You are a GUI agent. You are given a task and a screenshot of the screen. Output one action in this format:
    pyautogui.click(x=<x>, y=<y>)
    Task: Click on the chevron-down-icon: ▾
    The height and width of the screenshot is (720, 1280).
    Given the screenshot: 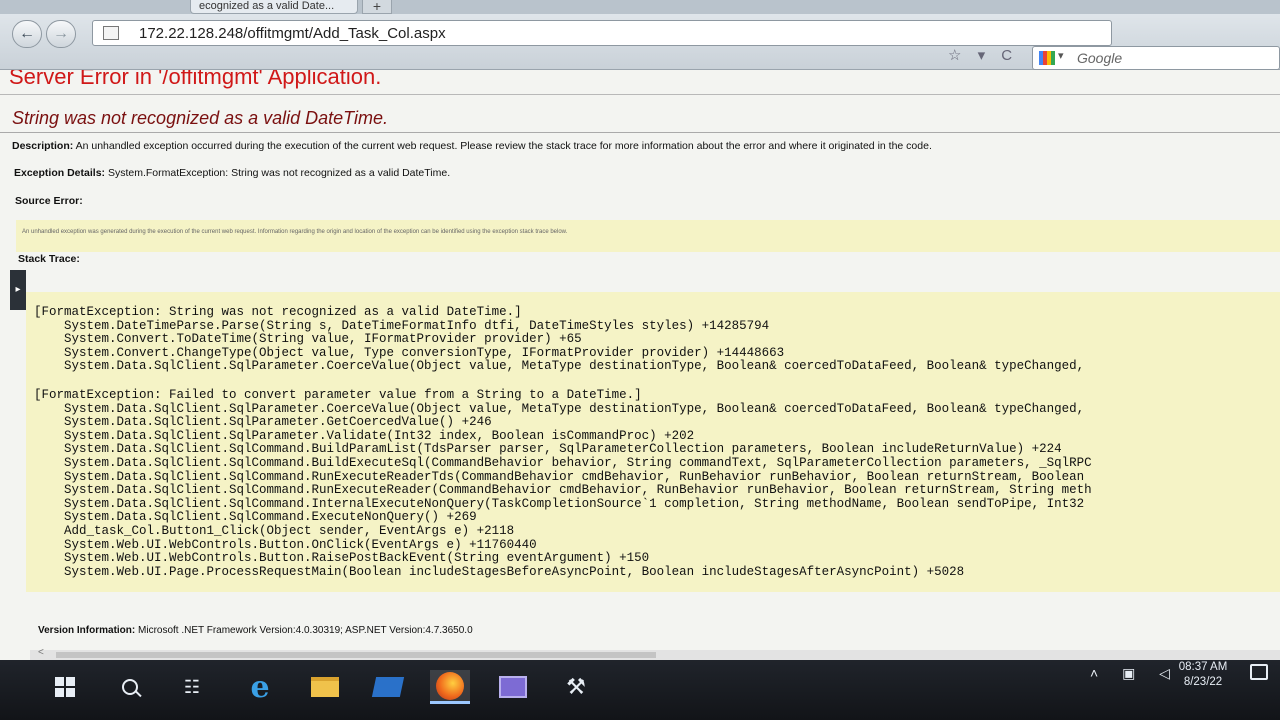 What is the action you would take?
    pyautogui.click(x=1061, y=55)
    